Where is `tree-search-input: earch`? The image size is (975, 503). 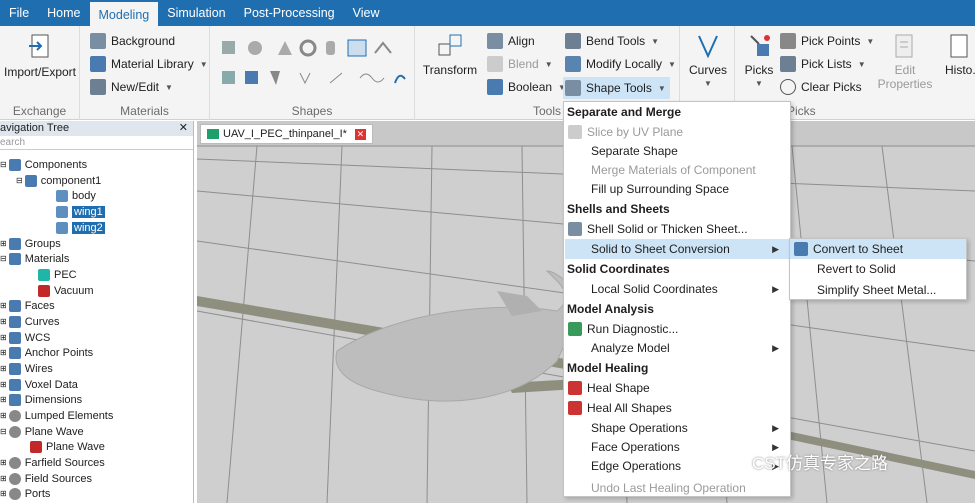
tree-search-input: earch is located at coordinates (96, 143).